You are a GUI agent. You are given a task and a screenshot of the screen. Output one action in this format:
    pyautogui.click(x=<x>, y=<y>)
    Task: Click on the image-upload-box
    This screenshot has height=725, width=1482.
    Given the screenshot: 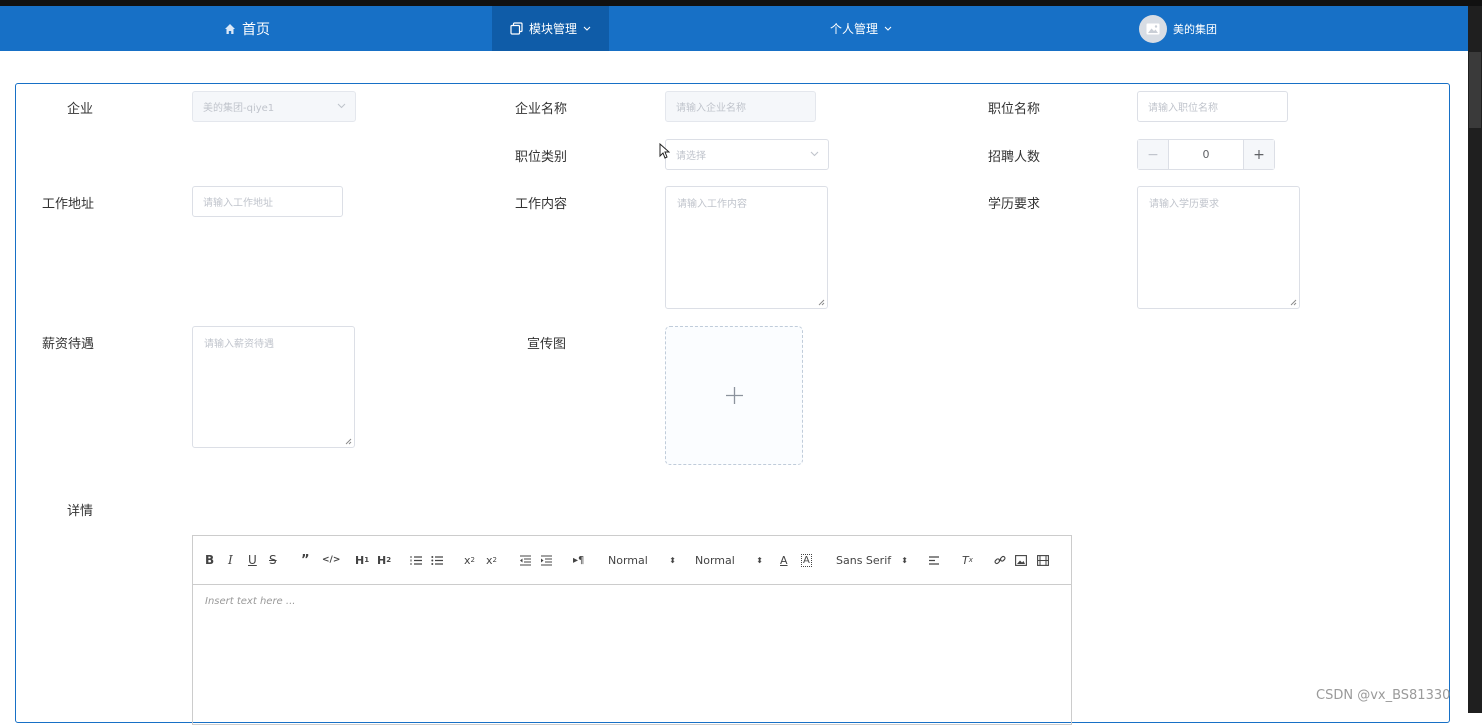 What is the action you would take?
    pyautogui.click(x=734, y=395)
    